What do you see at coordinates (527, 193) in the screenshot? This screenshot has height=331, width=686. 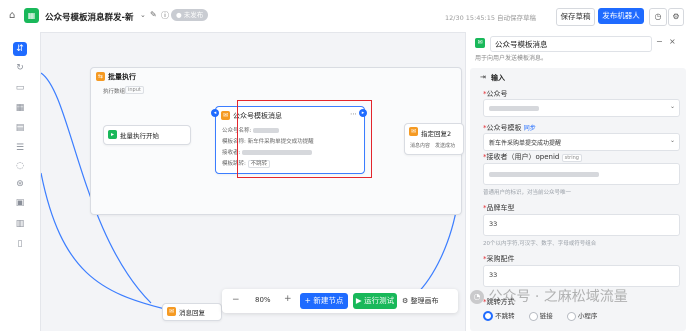 I see `receiver-hint: 普通用户的标识，对当前公众号唯一` at bounding box center [527, 193].